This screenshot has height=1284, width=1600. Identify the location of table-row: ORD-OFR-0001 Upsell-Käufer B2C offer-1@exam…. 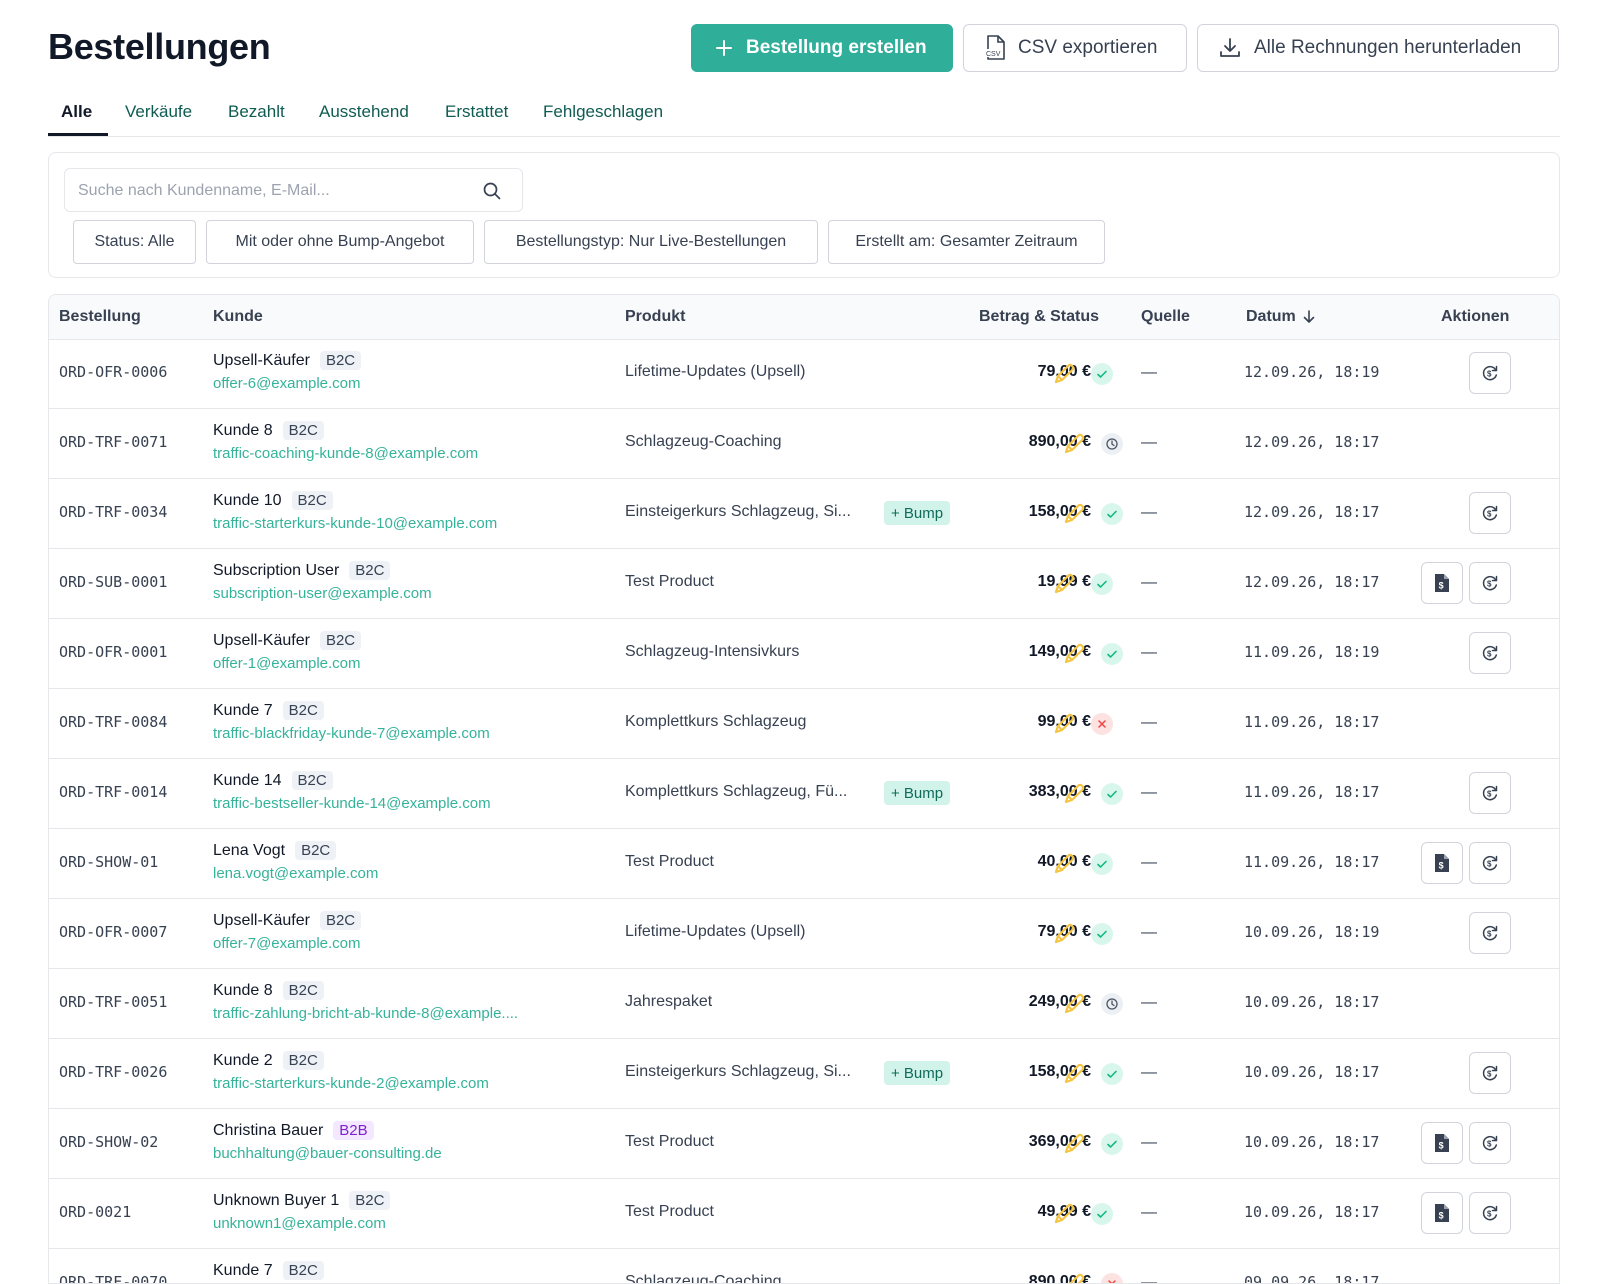
(804, 654).